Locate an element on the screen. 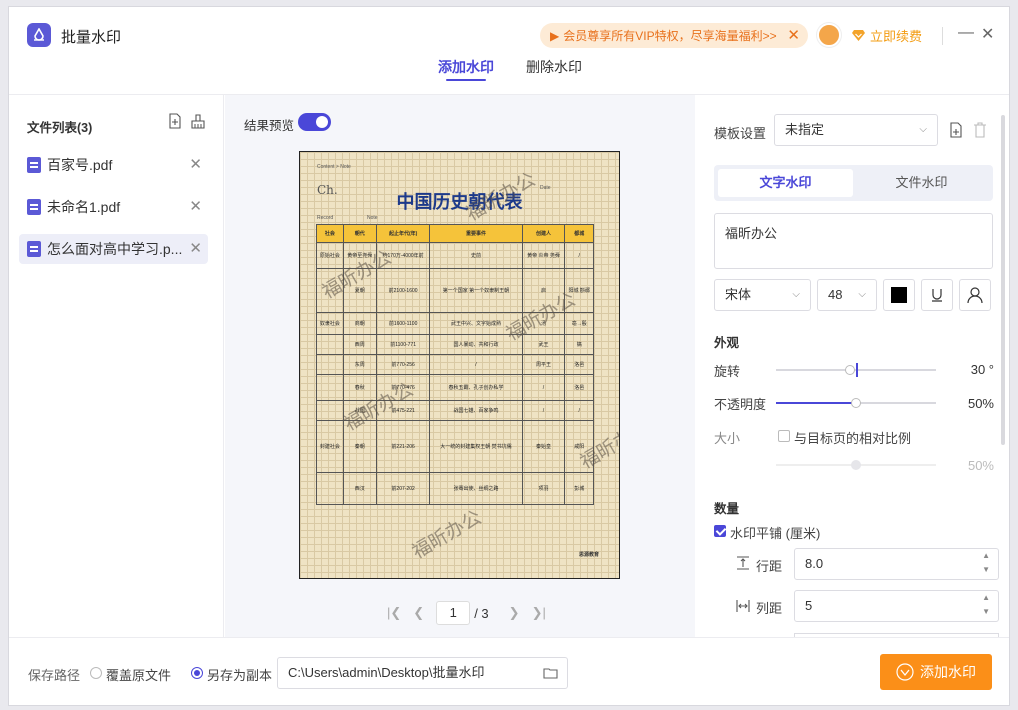 The image size is (1018, 710). underline-button is located at coordinates (937, 295).